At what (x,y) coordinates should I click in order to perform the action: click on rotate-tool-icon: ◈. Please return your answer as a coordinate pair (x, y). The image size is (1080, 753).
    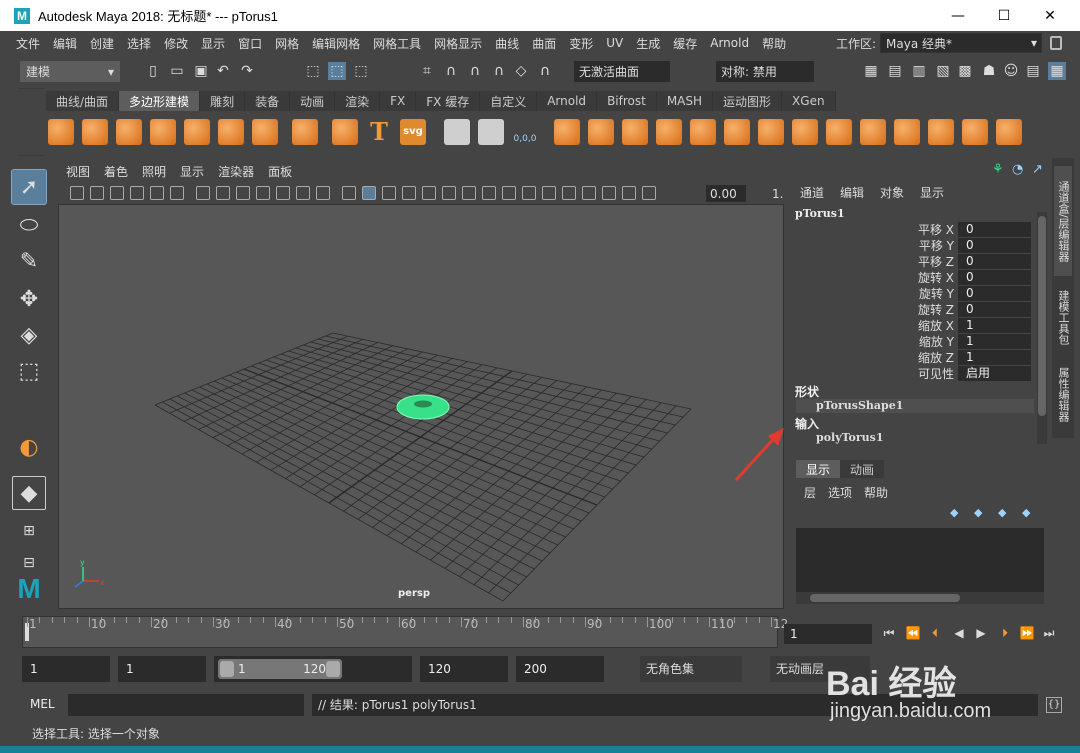
    Looking at the image, I should click on (29, 335).